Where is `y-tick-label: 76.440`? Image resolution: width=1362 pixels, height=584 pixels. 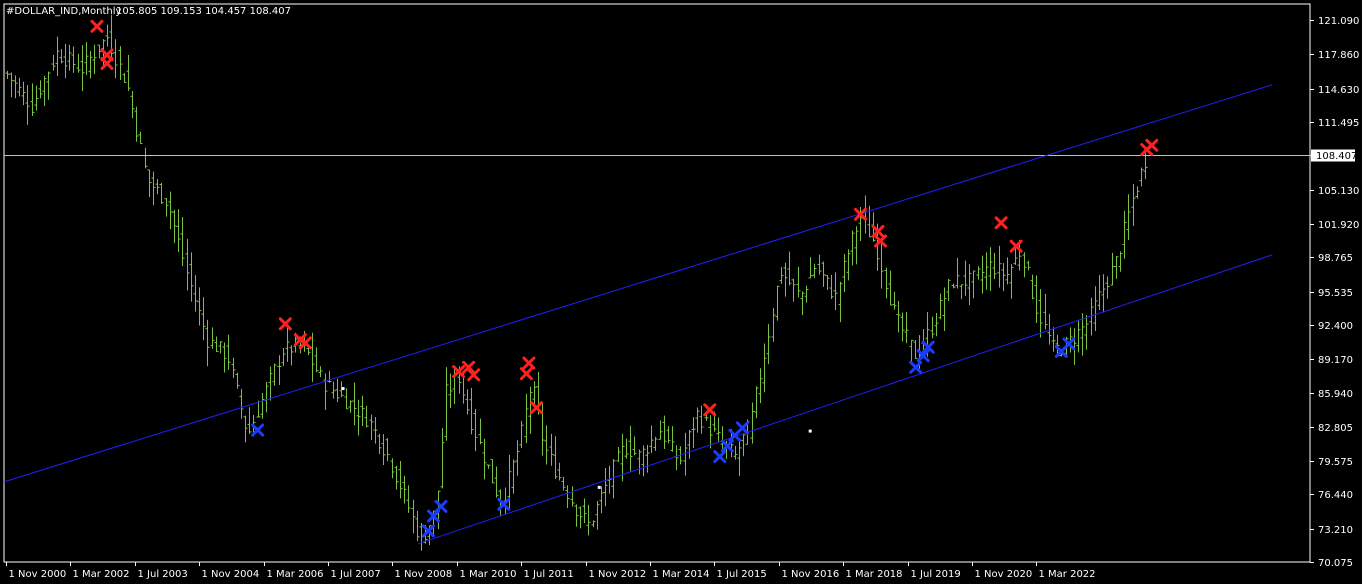 y-tick-label: 76.440 is located at coordinates (1335, 495).